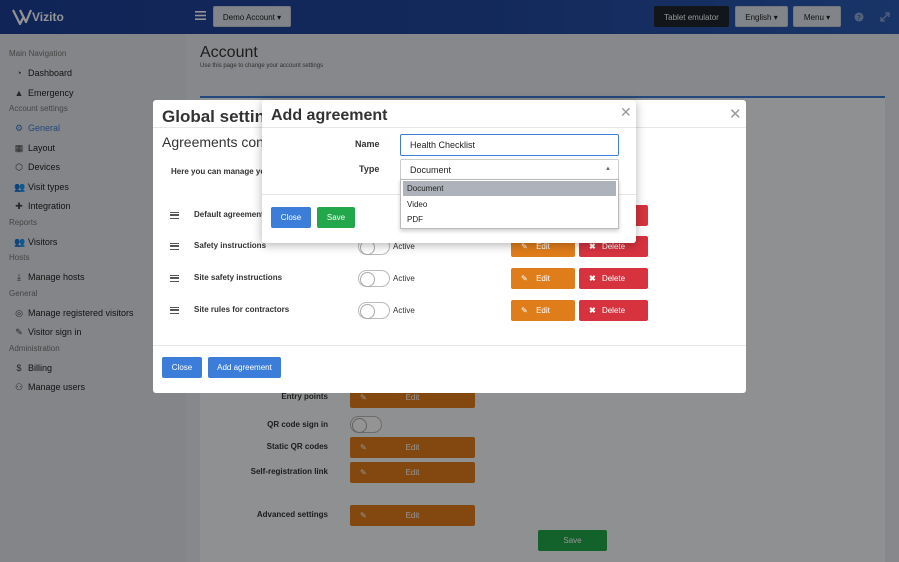  I want to click on type-select-value: Document, so click(431, 170).